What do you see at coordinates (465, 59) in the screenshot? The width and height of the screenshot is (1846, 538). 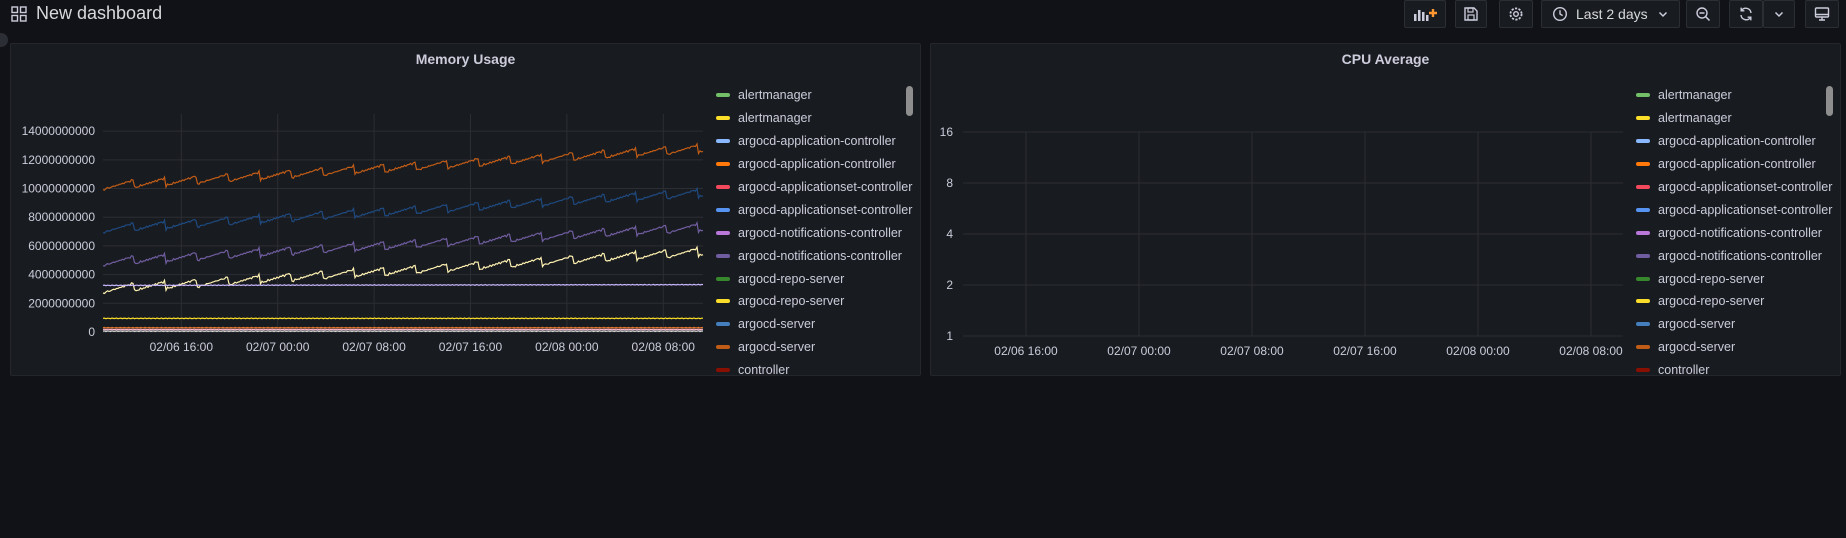 I see `panel-title: Memory Usage` at bounding box center [465, 59].